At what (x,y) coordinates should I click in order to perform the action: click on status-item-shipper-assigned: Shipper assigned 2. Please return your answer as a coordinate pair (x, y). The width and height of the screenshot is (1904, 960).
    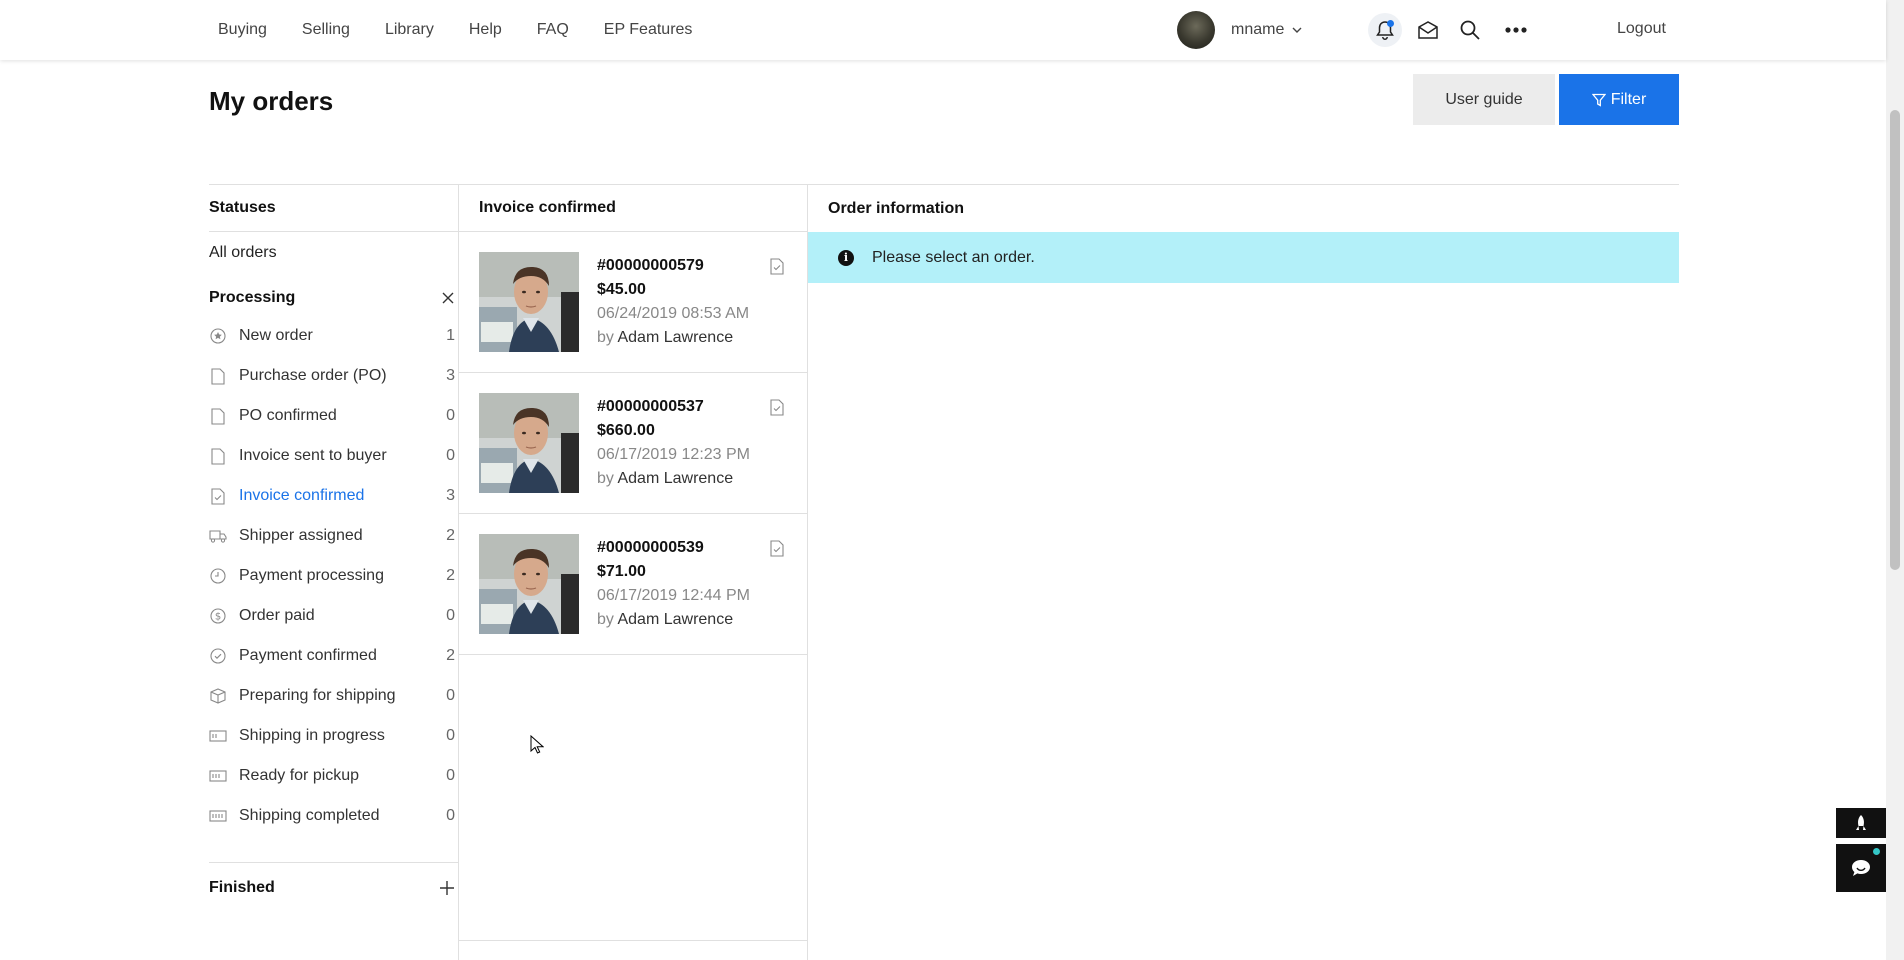
    Looking at the image, I should click on (333, 536).